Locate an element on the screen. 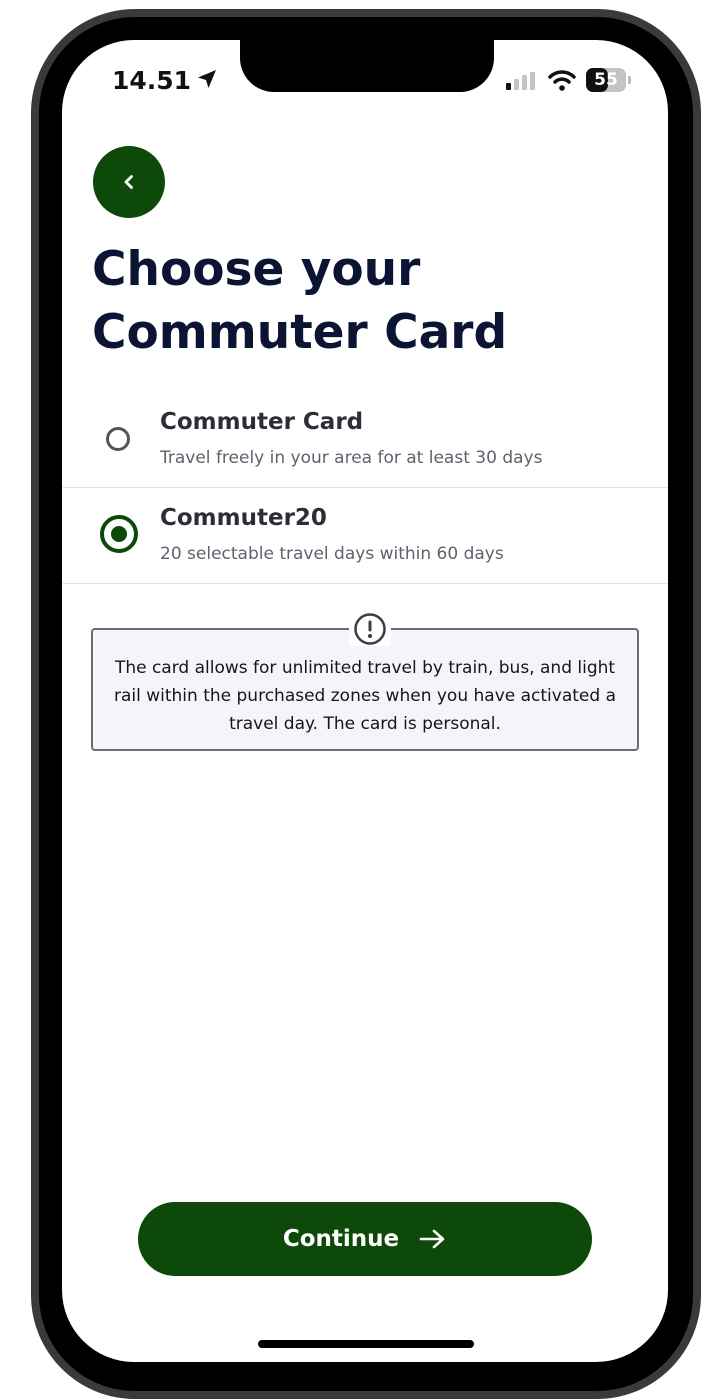 The height and width of the screenshot is (1399, 710). battery-indicator: 55 is located at coordinates (606, 80).